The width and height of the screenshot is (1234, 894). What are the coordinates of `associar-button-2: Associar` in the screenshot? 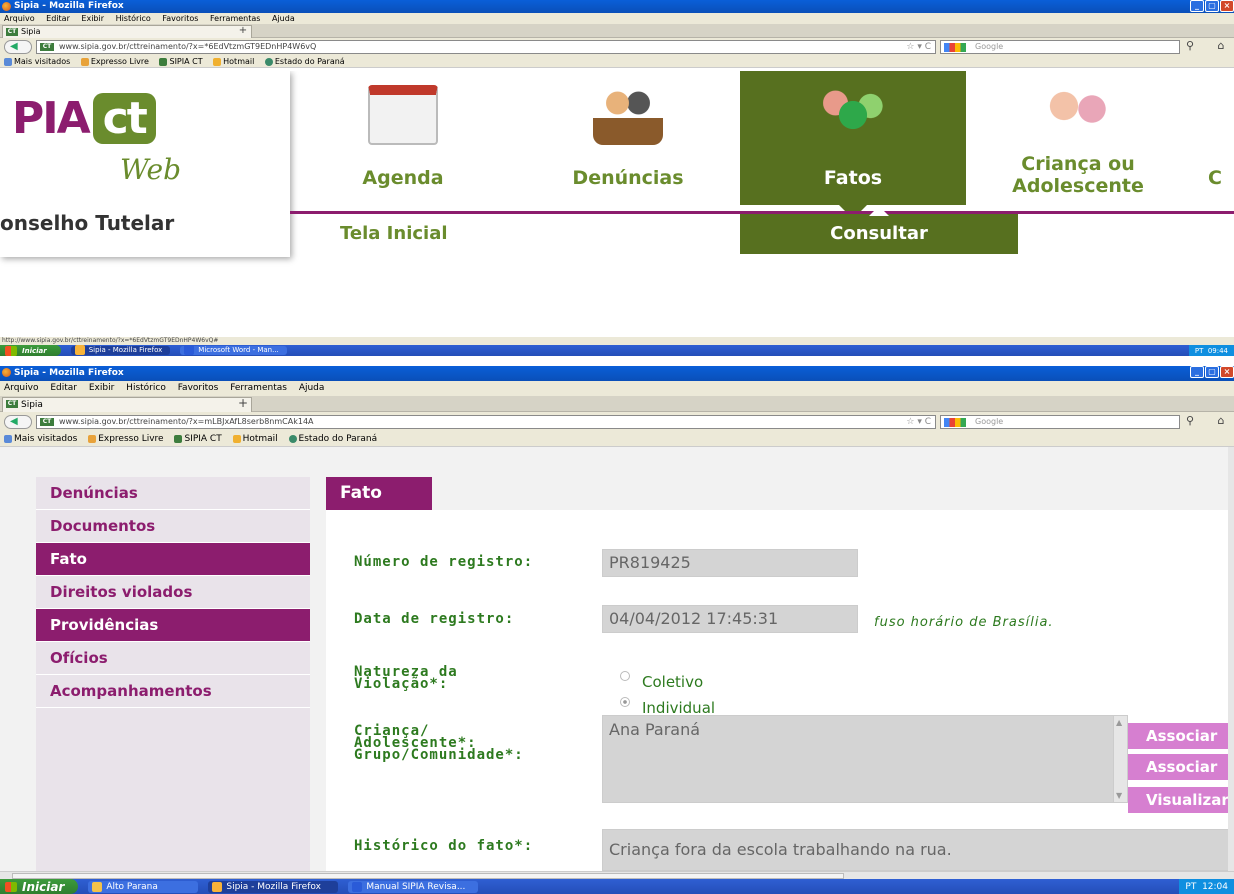 It's located at (1181, 767).